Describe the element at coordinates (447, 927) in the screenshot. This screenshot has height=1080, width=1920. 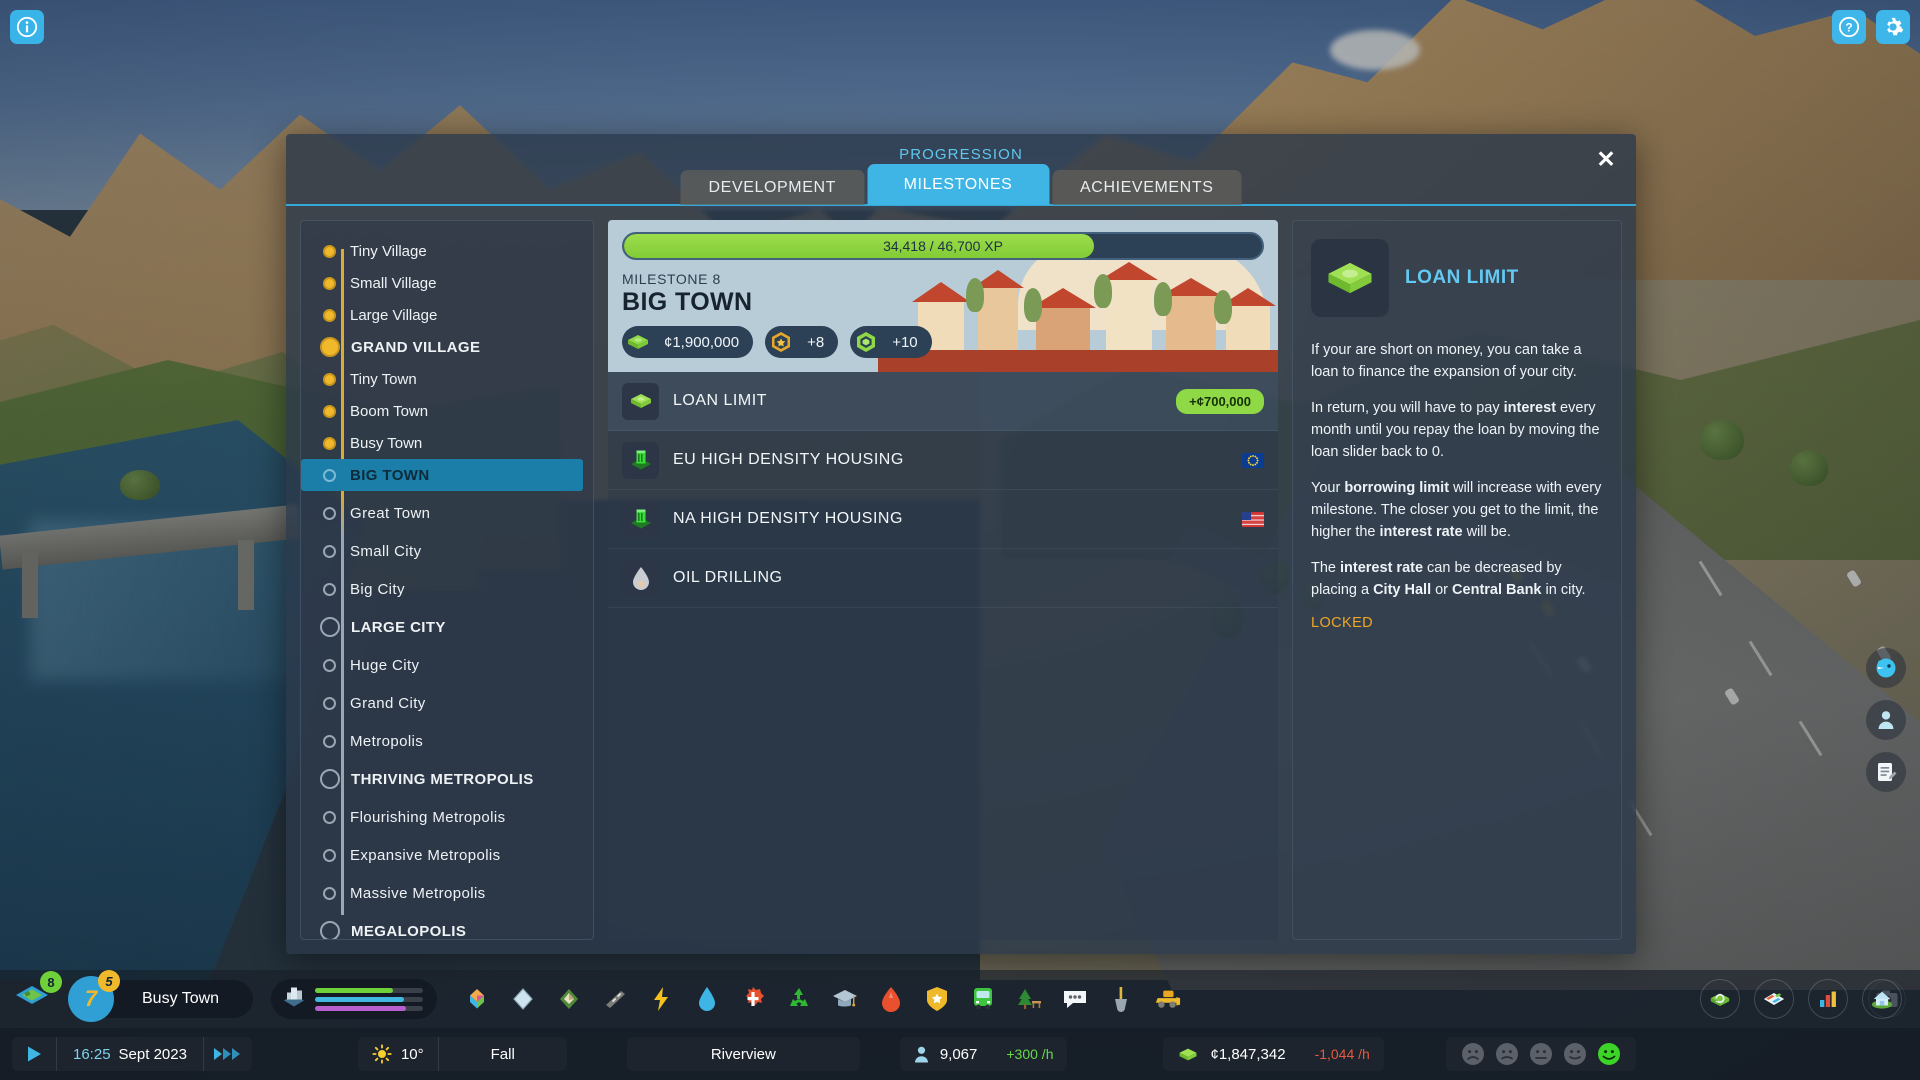
I see `milestone-row: MEGALOPOLIS` at that location.